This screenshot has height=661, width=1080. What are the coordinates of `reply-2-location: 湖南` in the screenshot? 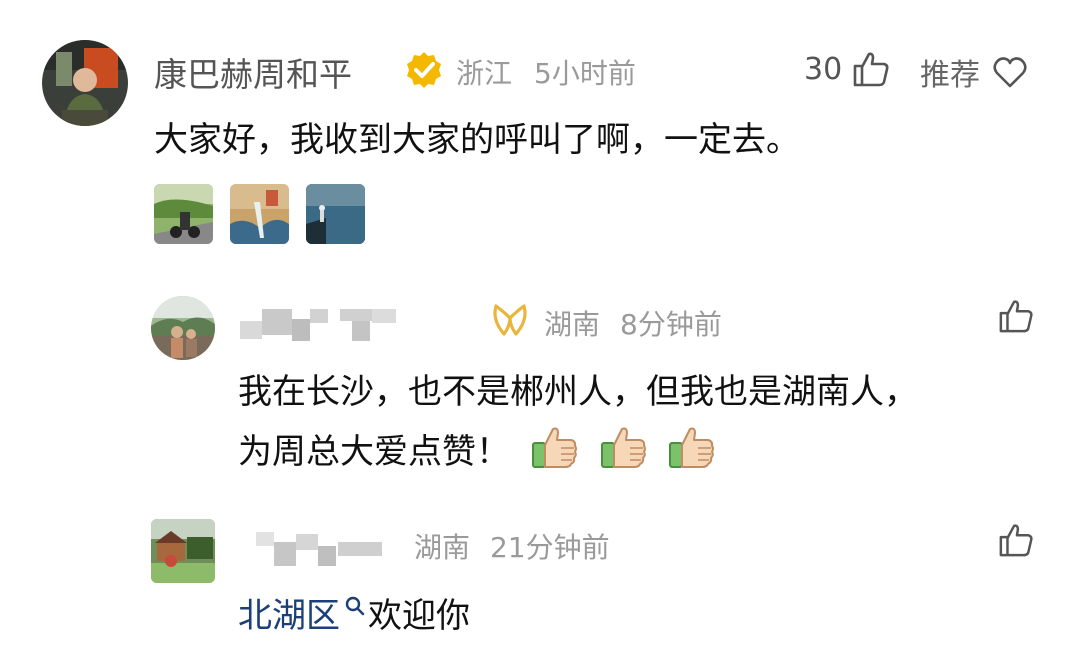 It's located at (442, 547).